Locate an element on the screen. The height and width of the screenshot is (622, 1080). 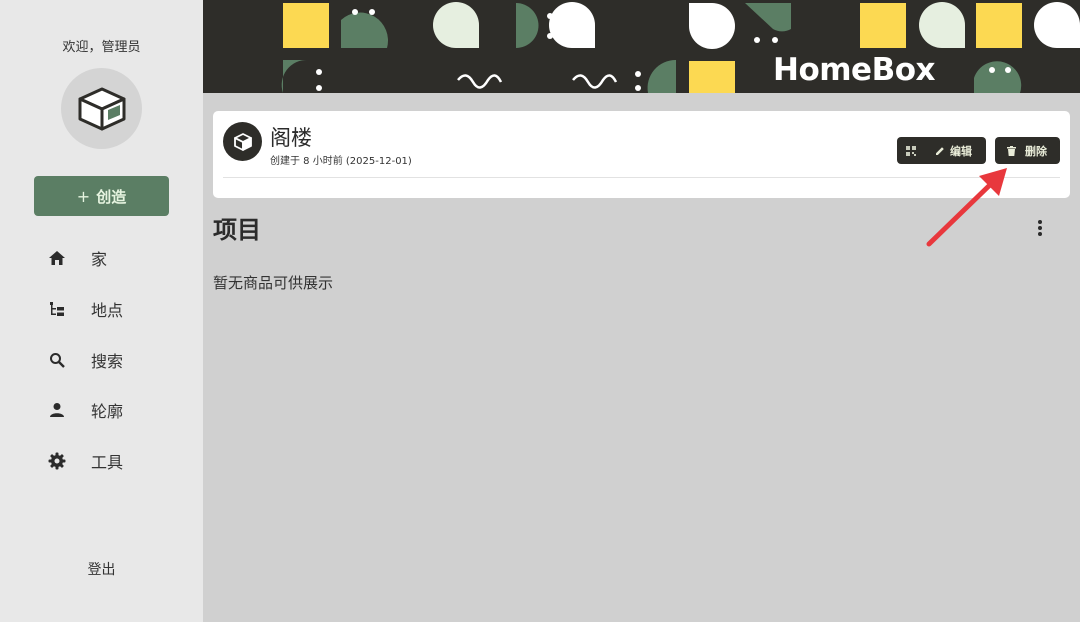
avatar is located at coordinates (101, 108).